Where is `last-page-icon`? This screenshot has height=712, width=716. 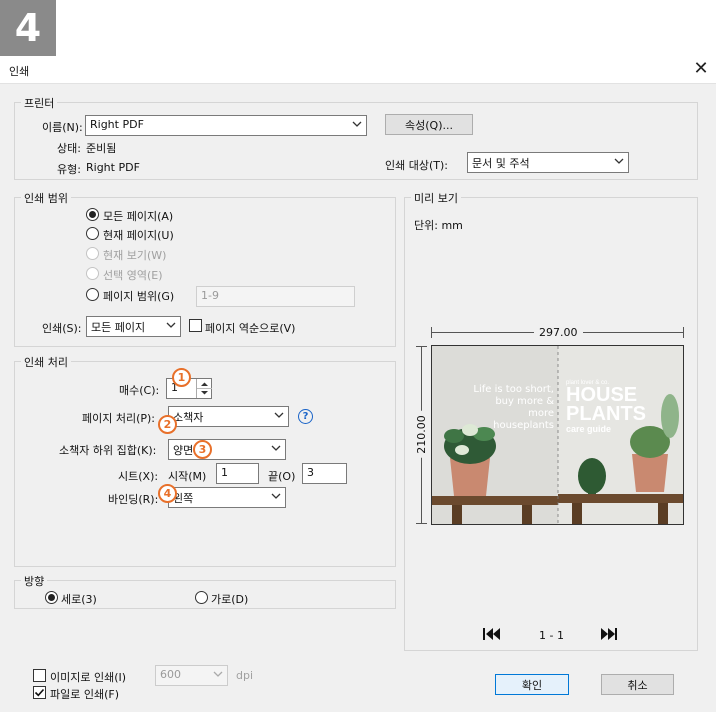
last-page-icon is located at coordinates (609, 634).